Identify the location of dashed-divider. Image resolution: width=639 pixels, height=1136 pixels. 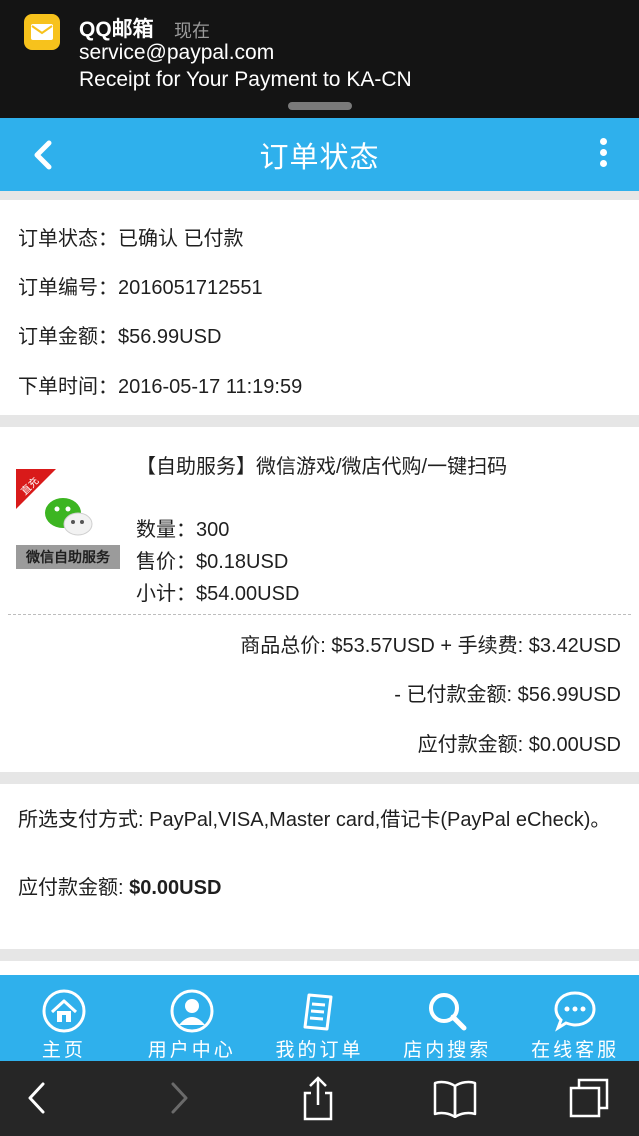
(319, 614).